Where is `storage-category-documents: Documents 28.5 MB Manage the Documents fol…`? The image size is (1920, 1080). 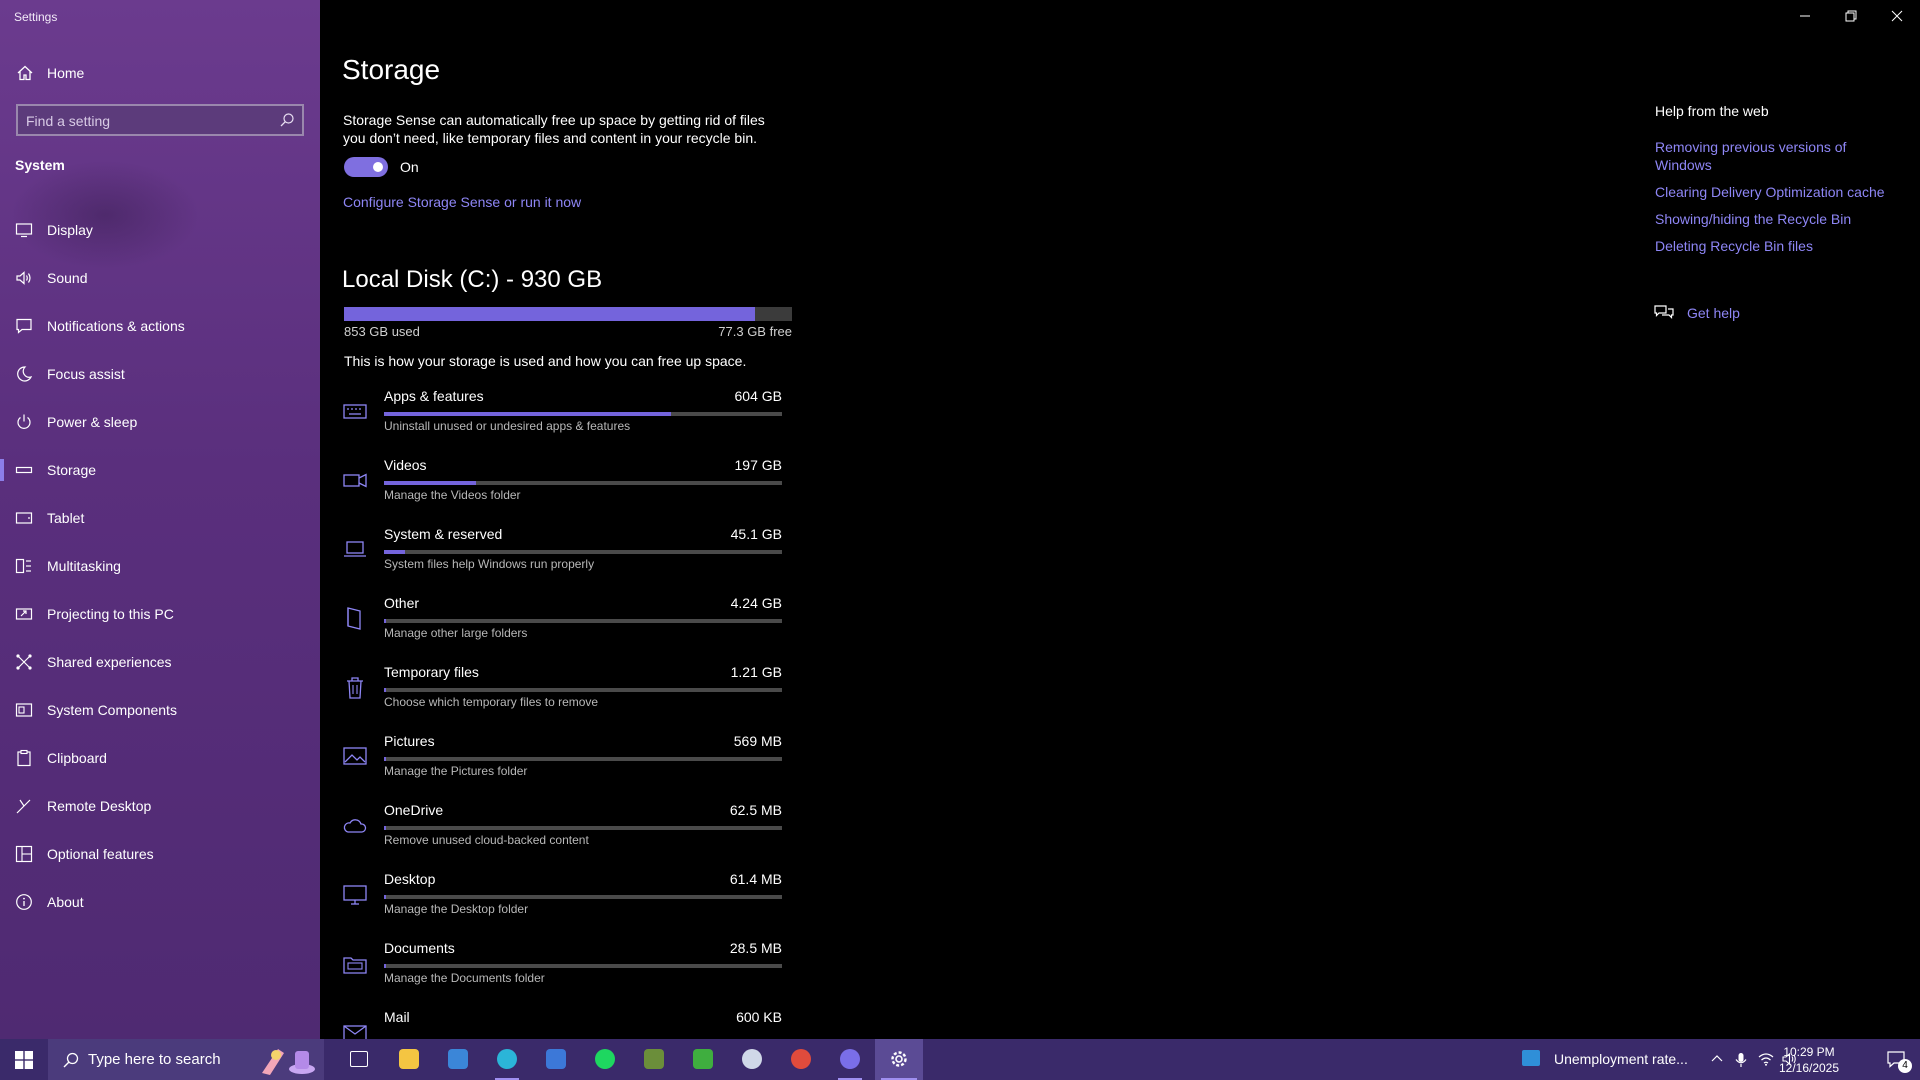
storage-category-documents: Documents 28.5 MB Manage the Documents fol… is located at coordinates (562, 970).